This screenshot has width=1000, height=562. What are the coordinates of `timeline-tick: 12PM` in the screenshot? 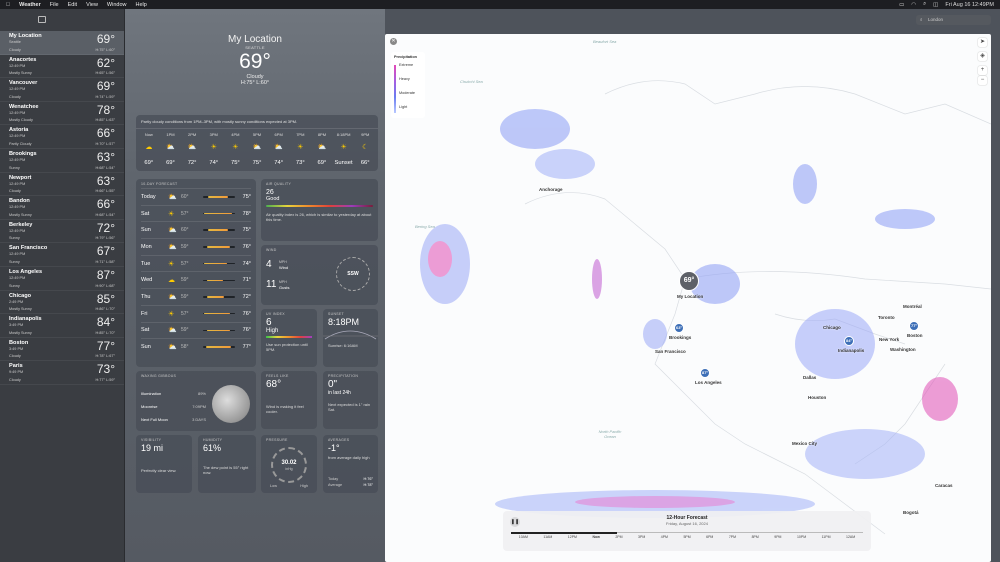 It's located at (572, 537).